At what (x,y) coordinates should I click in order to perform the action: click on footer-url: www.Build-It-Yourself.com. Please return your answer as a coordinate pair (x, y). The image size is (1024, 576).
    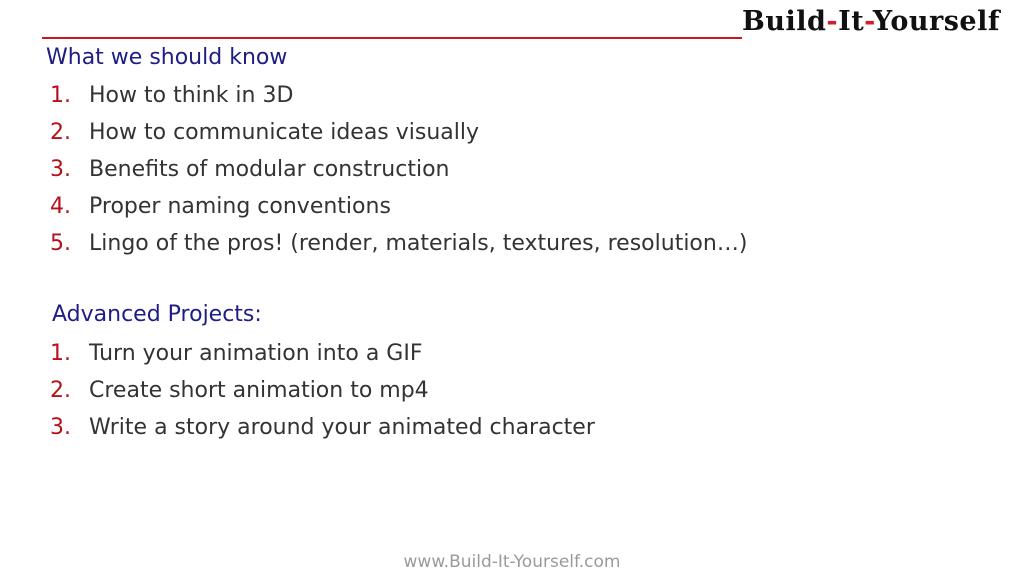
    Looking at the image, I should click on (512, 562).